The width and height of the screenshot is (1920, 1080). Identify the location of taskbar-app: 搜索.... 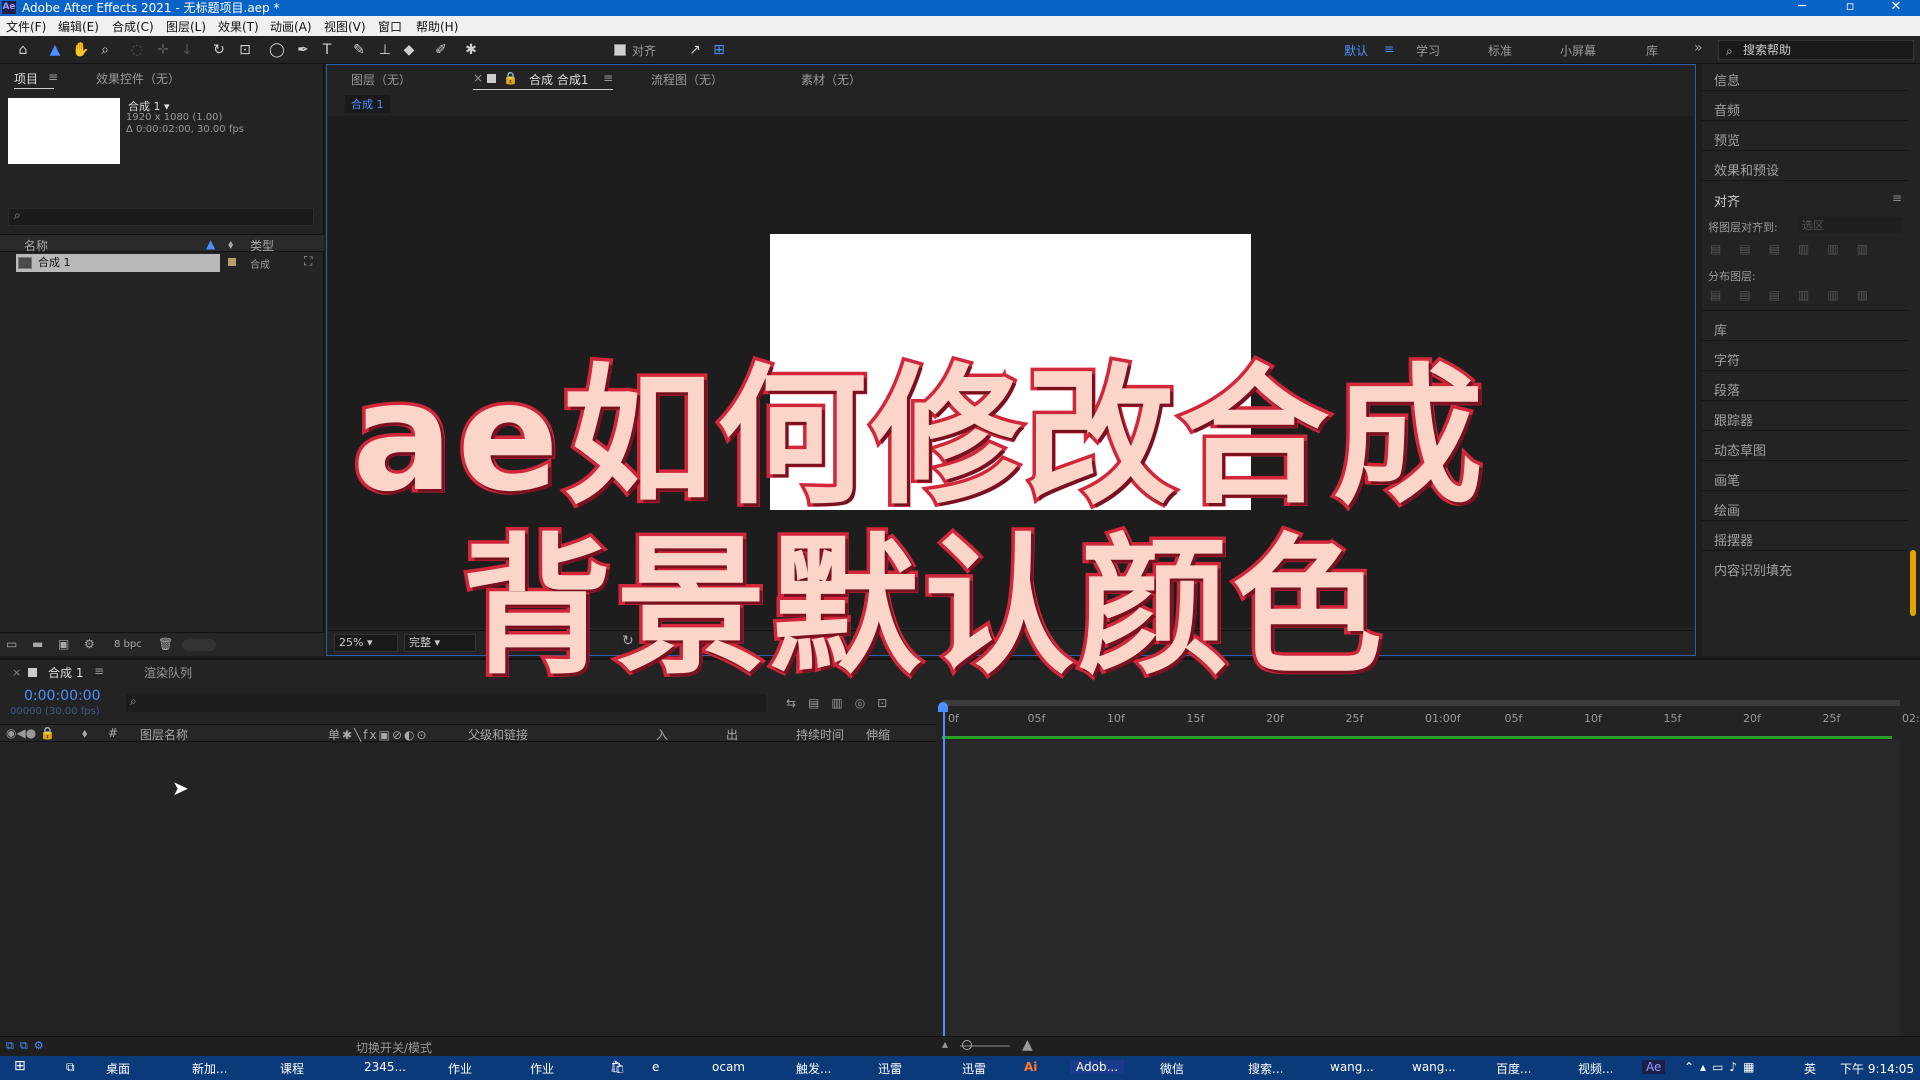
(1265, 1068).